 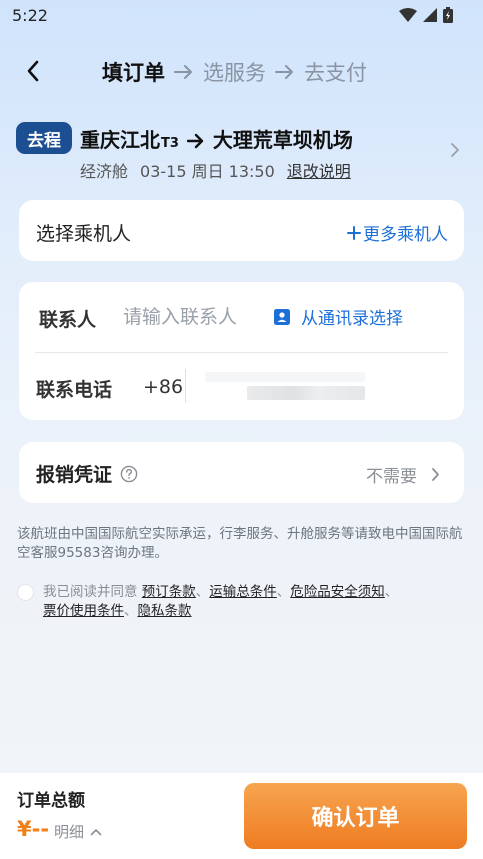 What do you see at coordinates (448, 15) in the screenshot?
I see `battery-icon` at bounding box center [448, 15].